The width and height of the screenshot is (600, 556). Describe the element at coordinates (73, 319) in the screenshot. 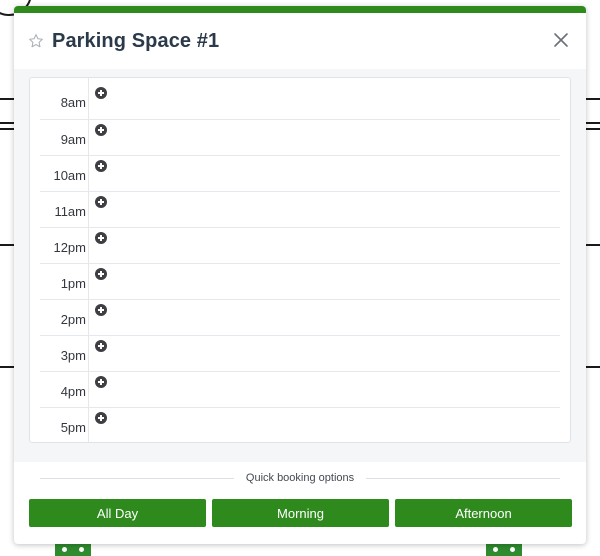

I see `time-slot-label: 2pm` at that location.